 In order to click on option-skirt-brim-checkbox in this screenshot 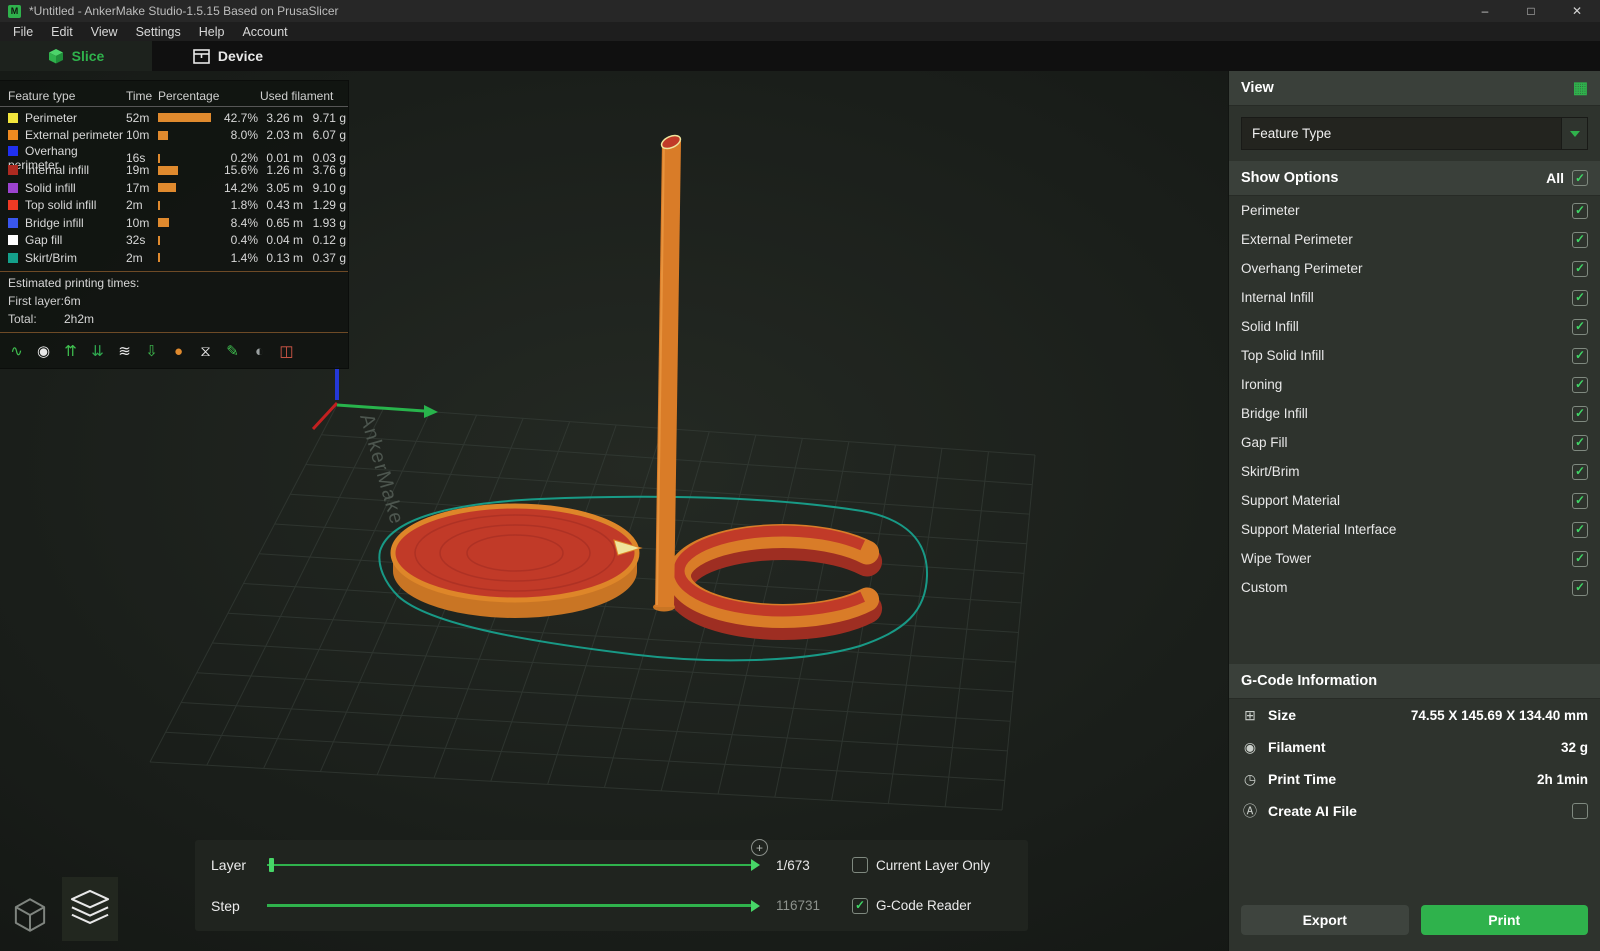, I will do `click(1580, 471)`.